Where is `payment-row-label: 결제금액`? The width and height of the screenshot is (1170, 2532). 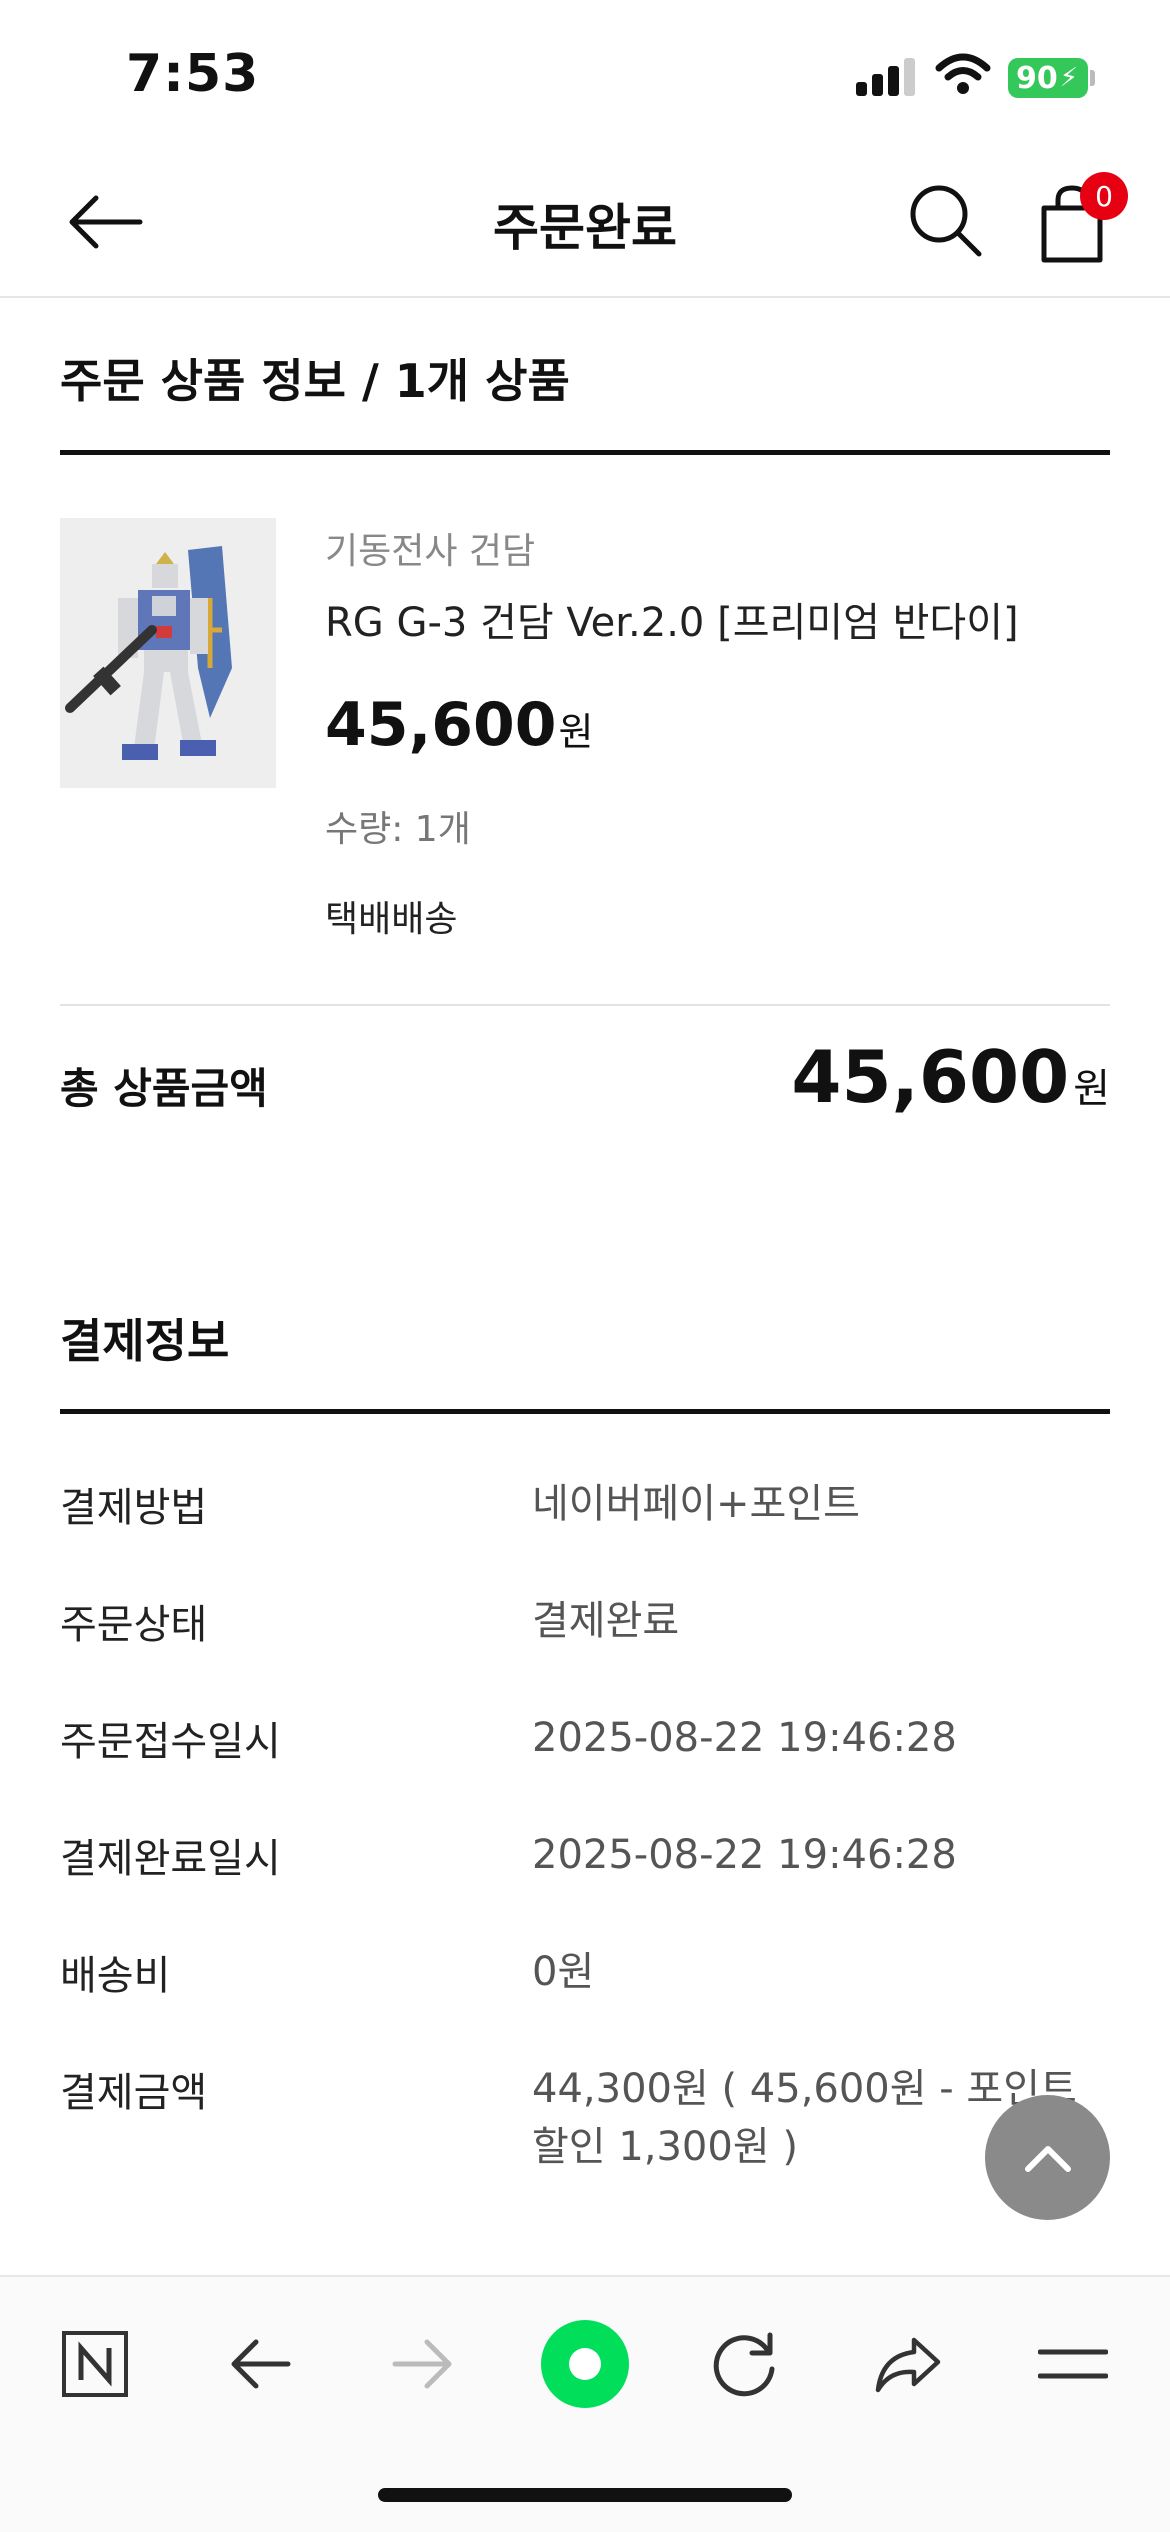
payment-row-label: 결제금액 is located at coordinates (134, 2093).